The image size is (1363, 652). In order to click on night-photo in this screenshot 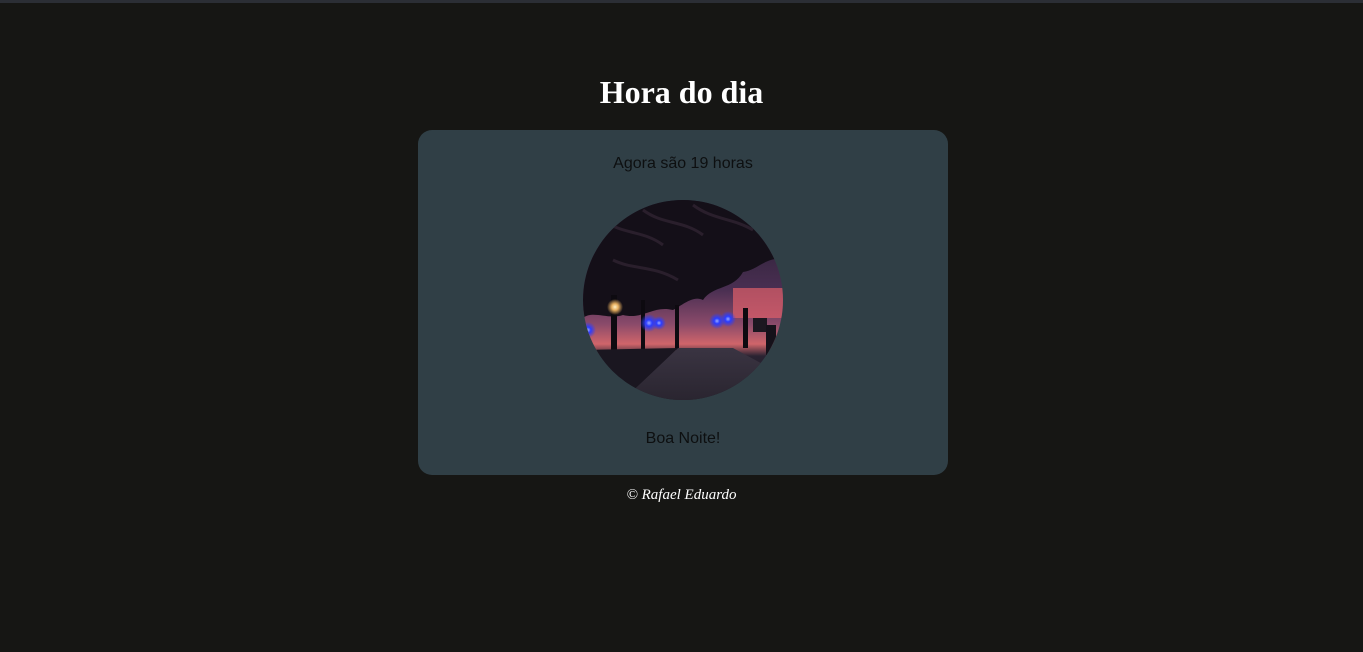, I will do `click(683, 300)`.